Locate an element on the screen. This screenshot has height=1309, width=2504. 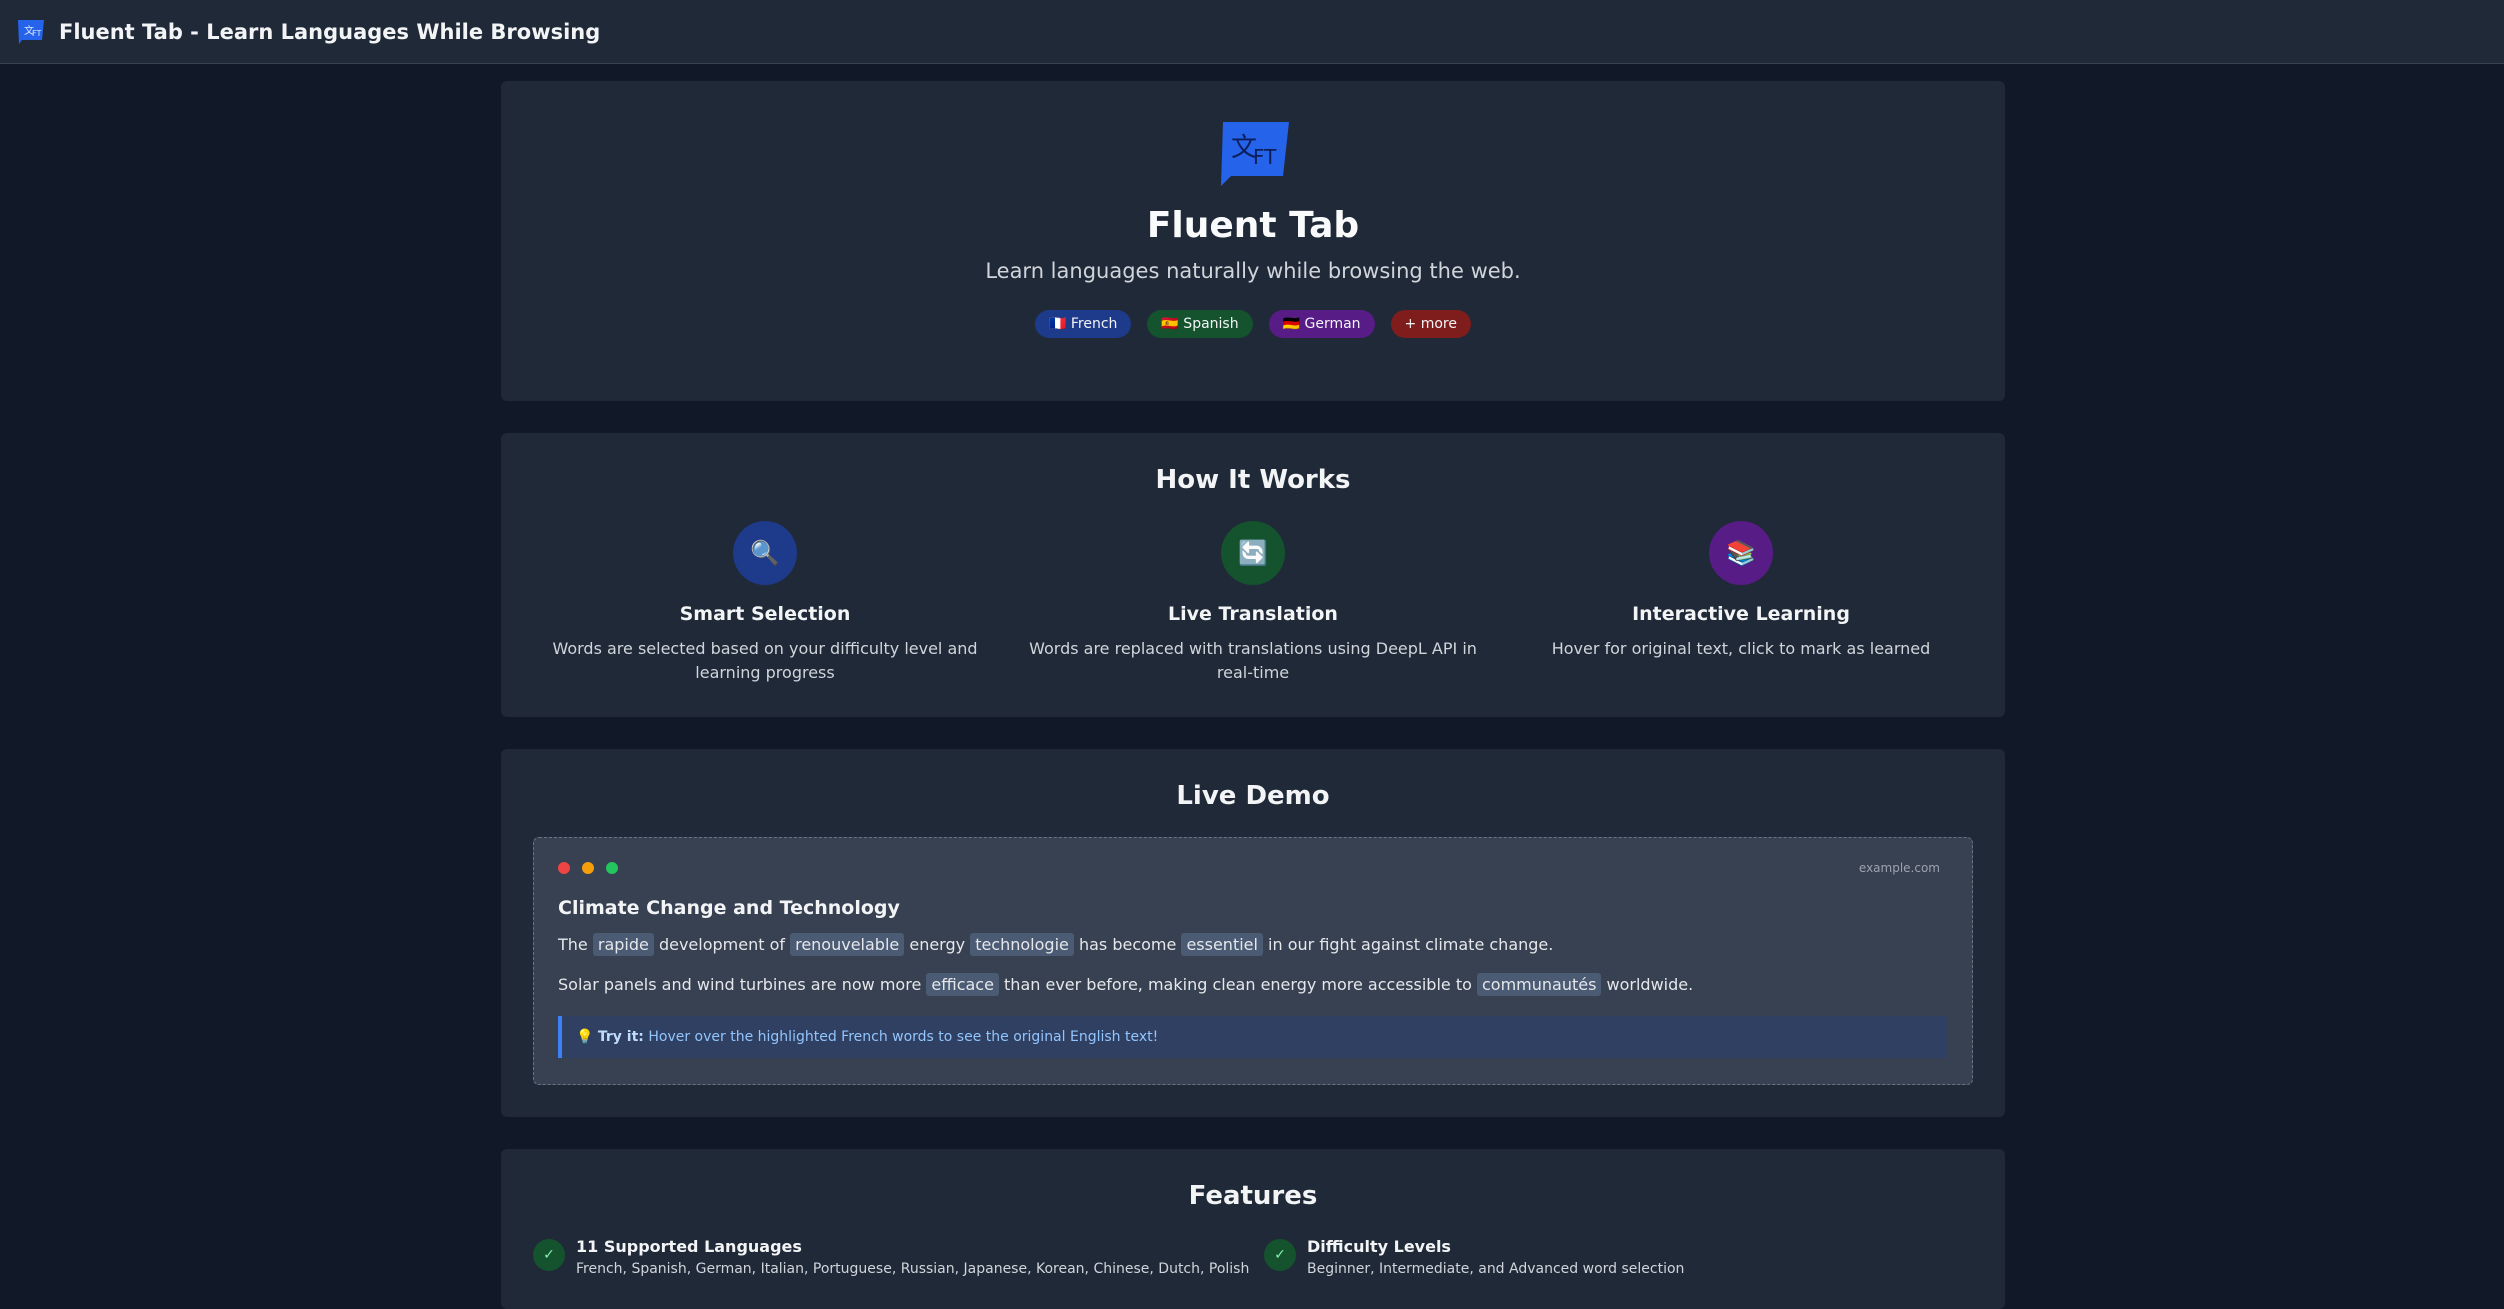
translated-word: efficace is located at coordinates (962, 984).